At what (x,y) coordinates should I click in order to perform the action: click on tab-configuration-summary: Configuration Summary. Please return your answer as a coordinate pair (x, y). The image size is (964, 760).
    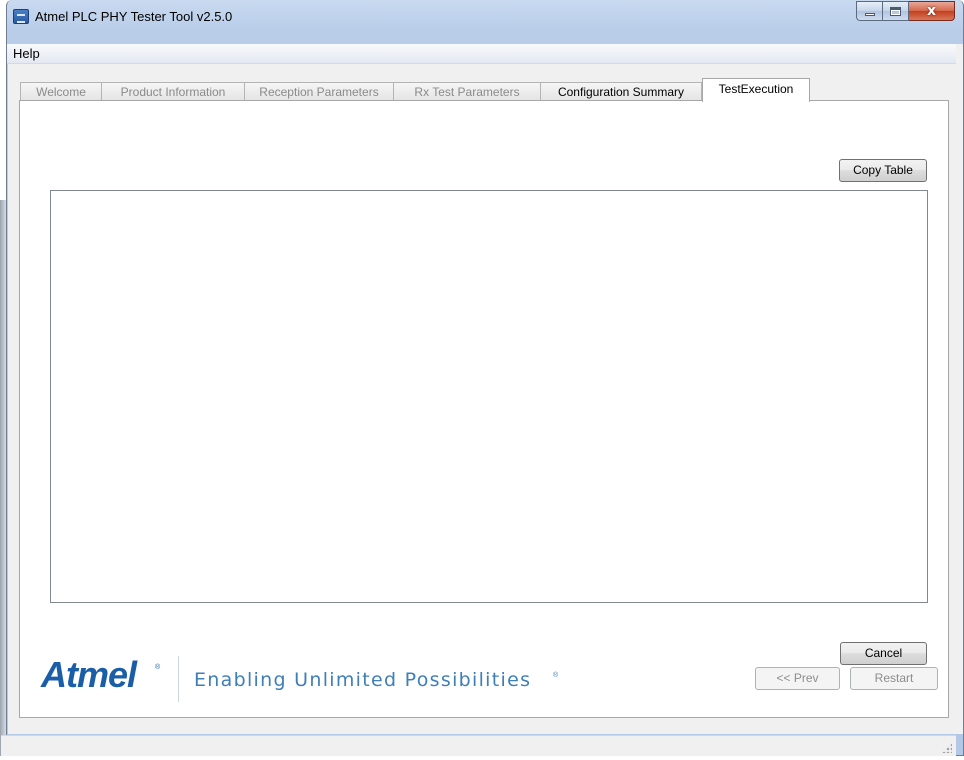
    Looking at the image, I should click on (621, 91).